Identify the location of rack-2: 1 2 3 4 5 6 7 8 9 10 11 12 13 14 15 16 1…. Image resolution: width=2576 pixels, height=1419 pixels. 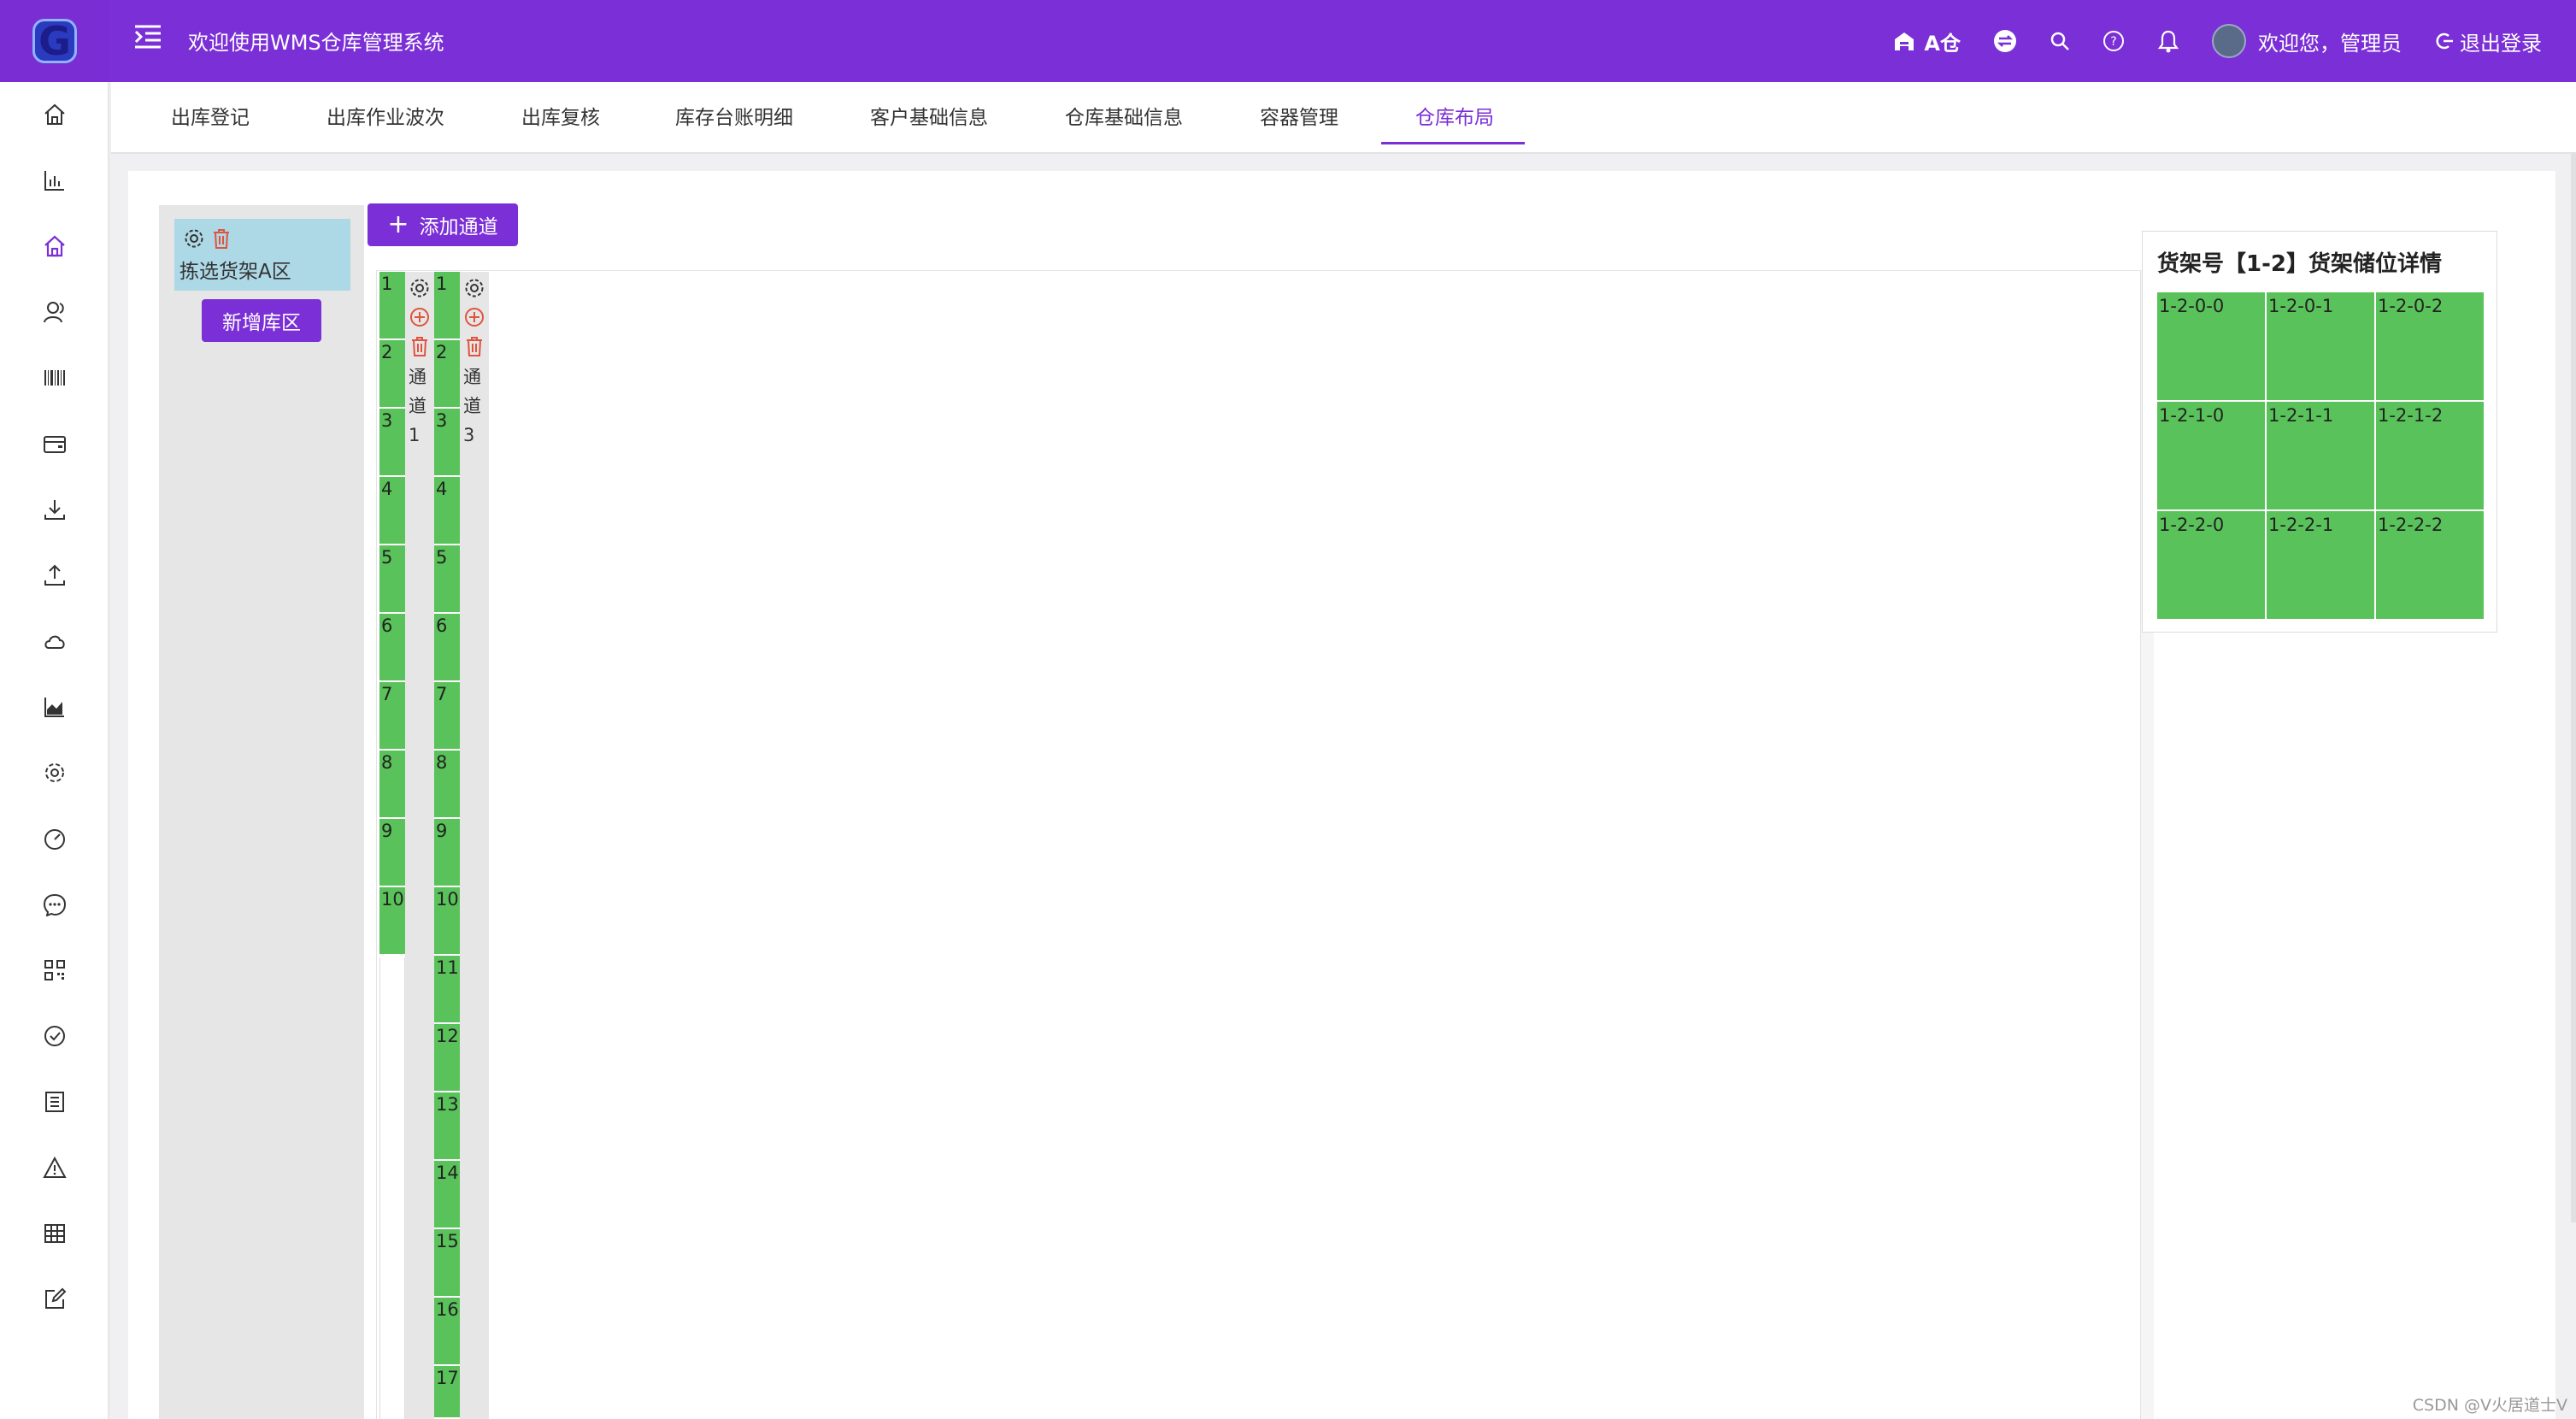
(447, 845).